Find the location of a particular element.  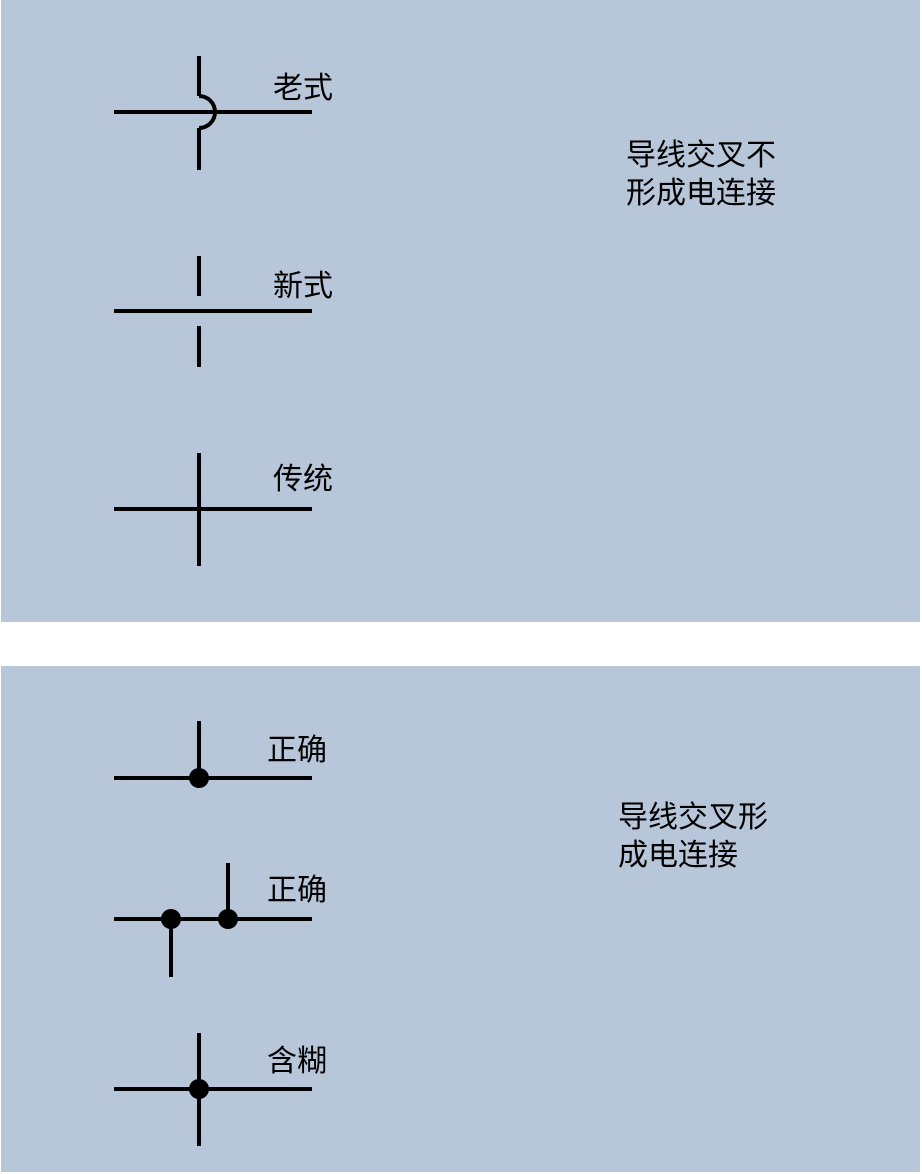

double-tee-junction-dot-right is located at coordinates (228, 919).